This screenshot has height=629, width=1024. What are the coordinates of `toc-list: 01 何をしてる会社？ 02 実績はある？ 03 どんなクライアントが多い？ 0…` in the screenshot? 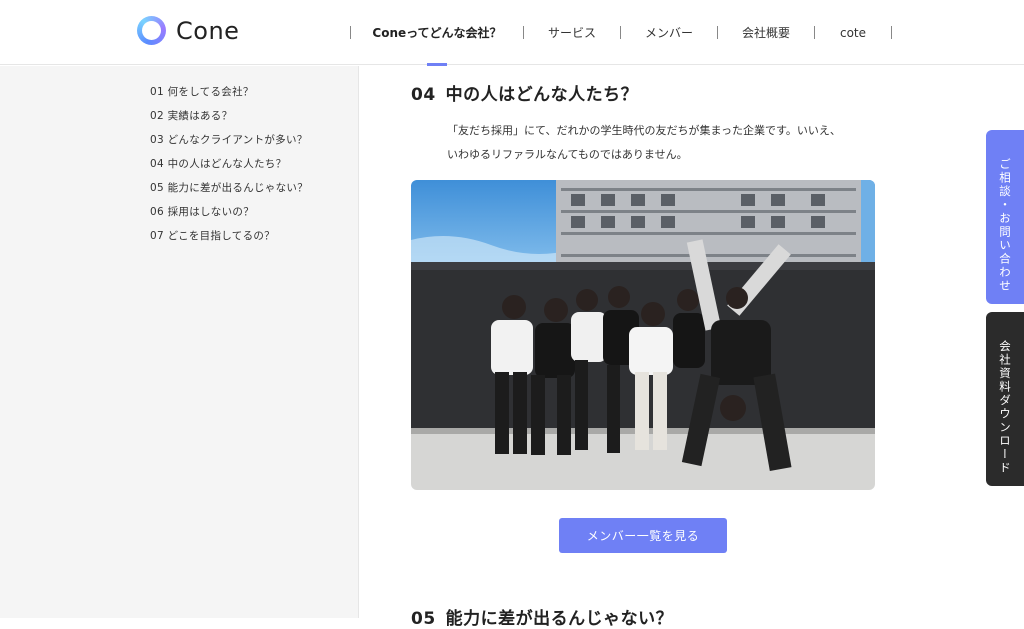 It's located at (229, 168).